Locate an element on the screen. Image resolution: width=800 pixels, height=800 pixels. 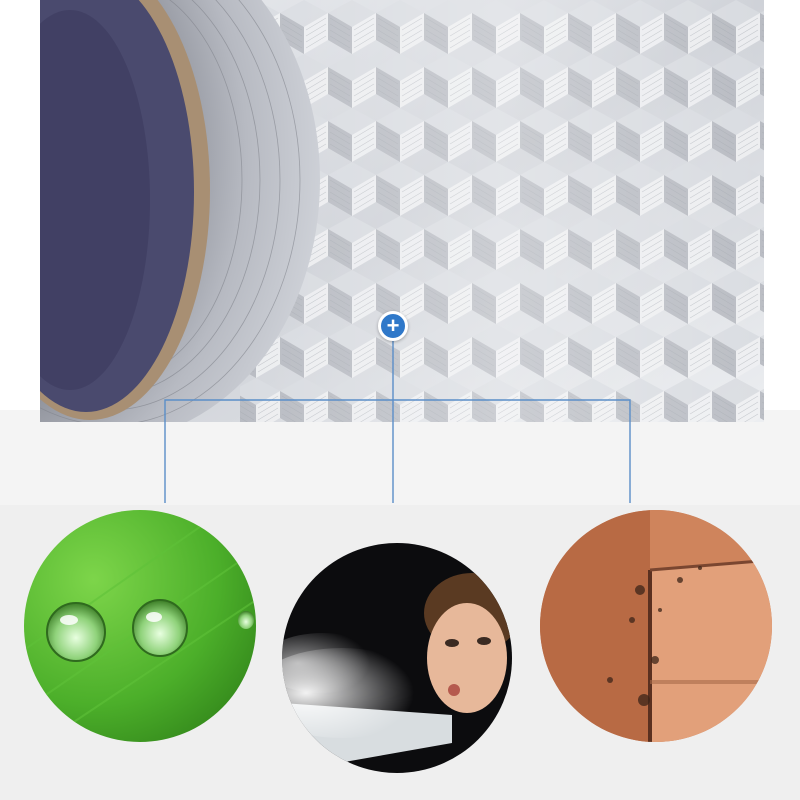
moldy-wall-corner-photo is located at coordinates (656, 626).